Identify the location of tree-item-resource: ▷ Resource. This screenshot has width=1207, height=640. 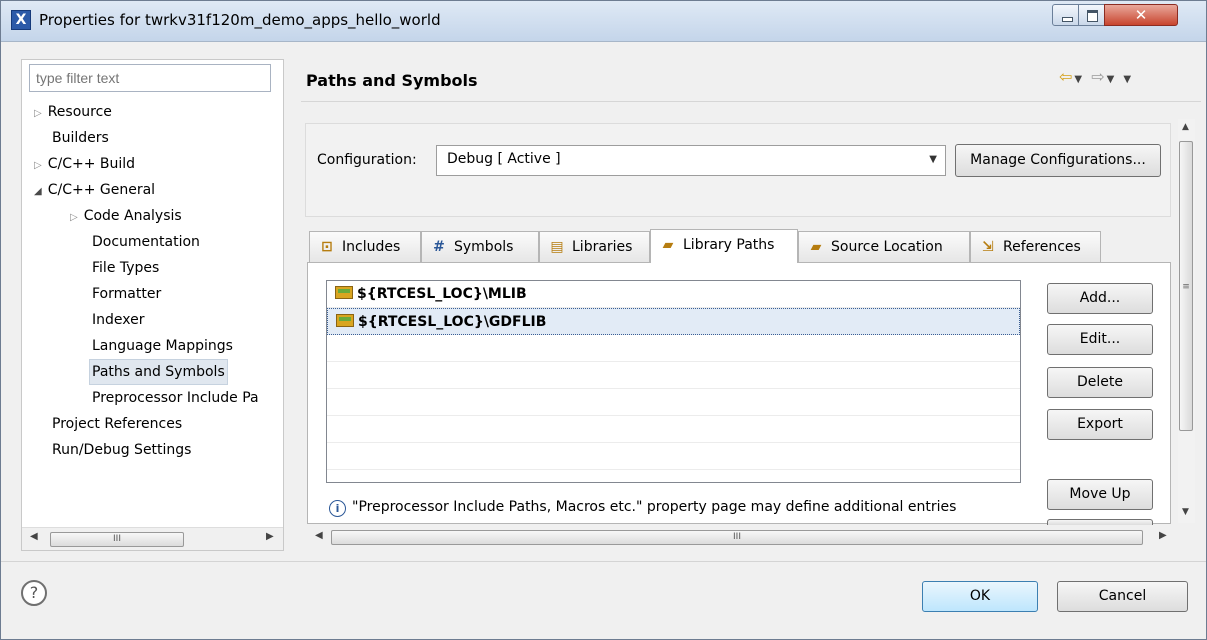
(73, 112).